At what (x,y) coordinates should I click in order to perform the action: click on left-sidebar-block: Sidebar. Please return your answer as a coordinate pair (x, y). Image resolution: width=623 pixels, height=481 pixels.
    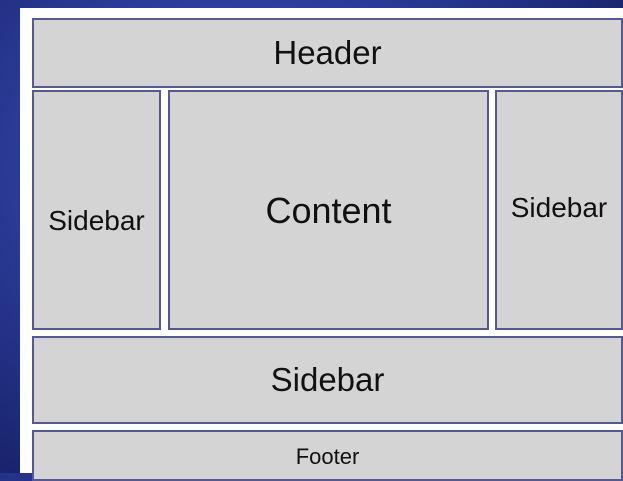
    Looking at the image, I should click on (96, 210).